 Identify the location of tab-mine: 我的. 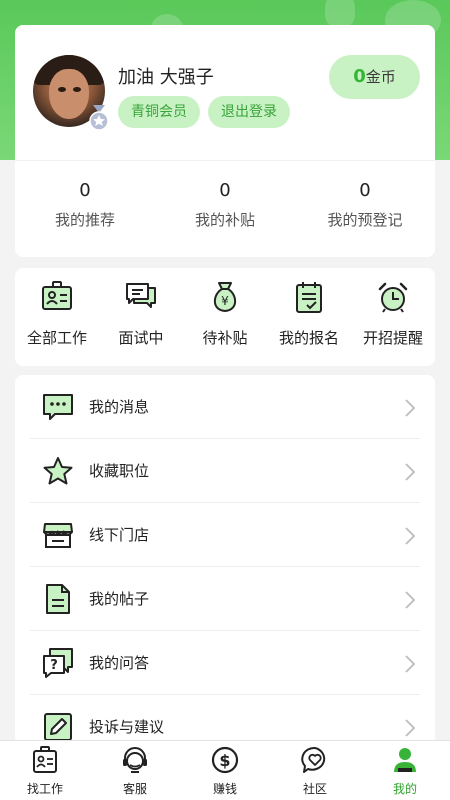
(405, 770).